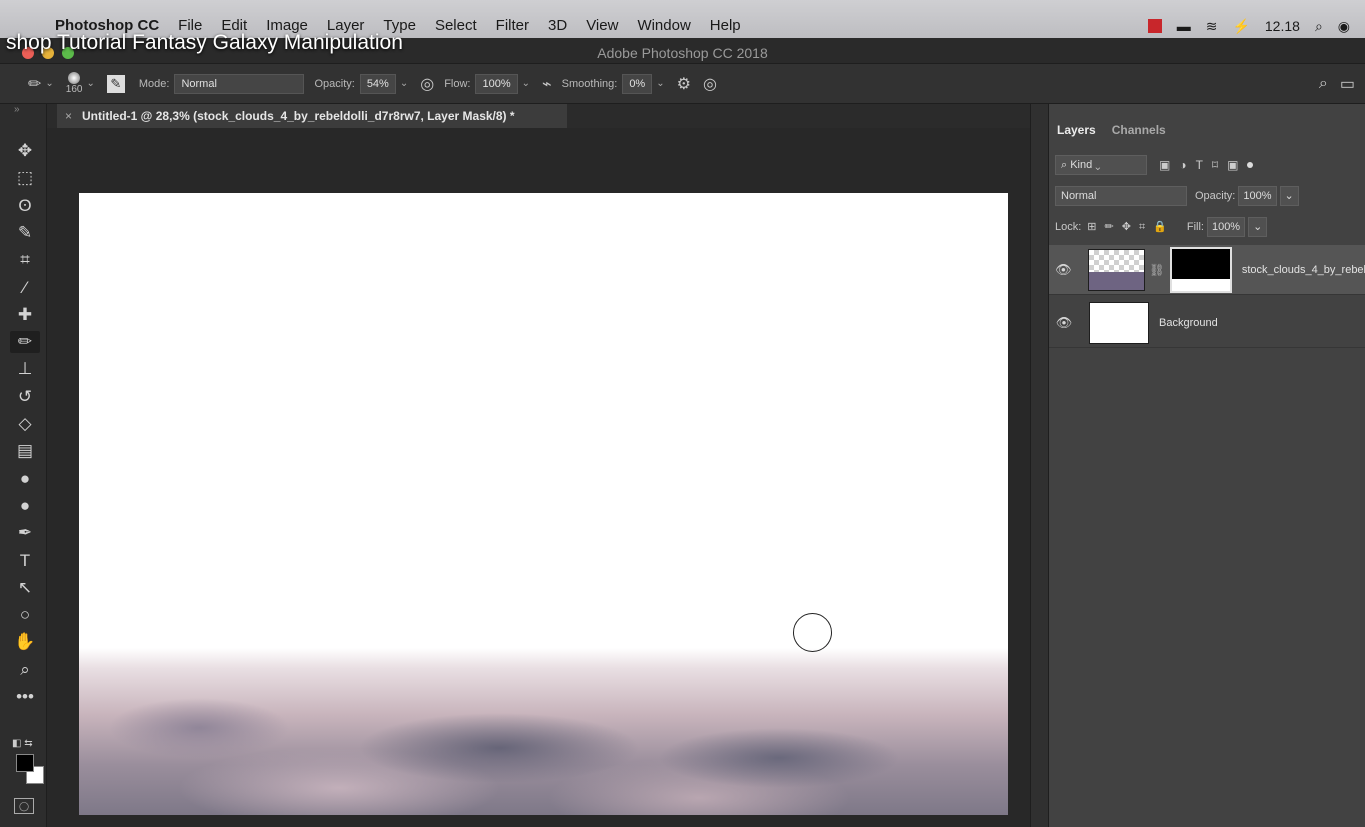  Describe the element at coordinates (557, 25) in the screenshot. I see `menu-3d: 3D` at that location.